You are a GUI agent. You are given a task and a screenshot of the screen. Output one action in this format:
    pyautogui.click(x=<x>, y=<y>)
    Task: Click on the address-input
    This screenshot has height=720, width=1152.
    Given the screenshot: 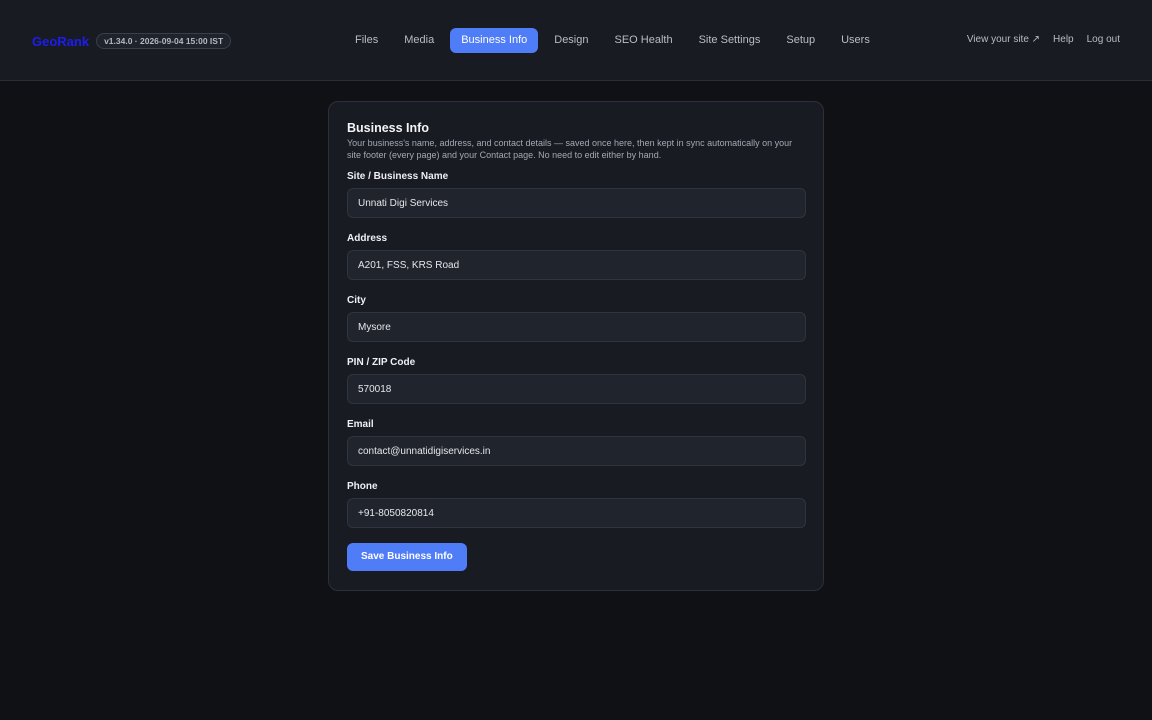 What is the action you would take?
    pyautogui.click(x=576, y=265)
    